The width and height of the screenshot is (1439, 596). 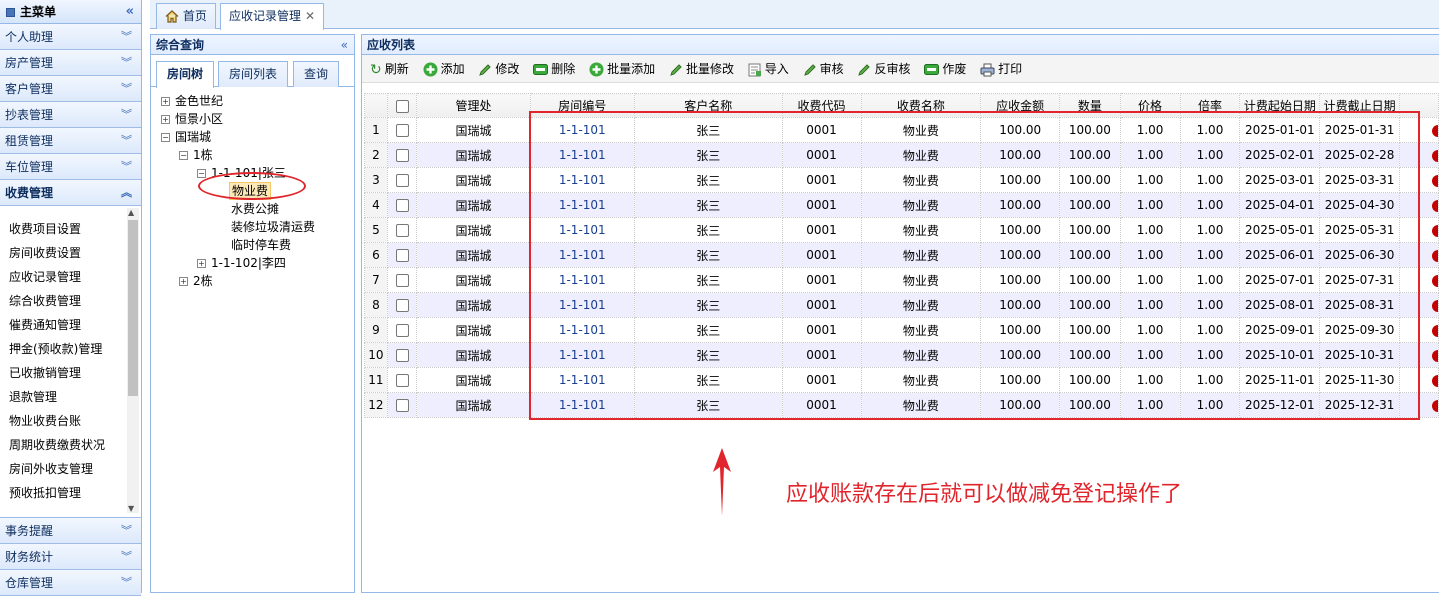 What do you see at coordinates (253, 74) in the screenshot?
I see `tab-room-list: 房间列表` at bounding box center [253, 74].